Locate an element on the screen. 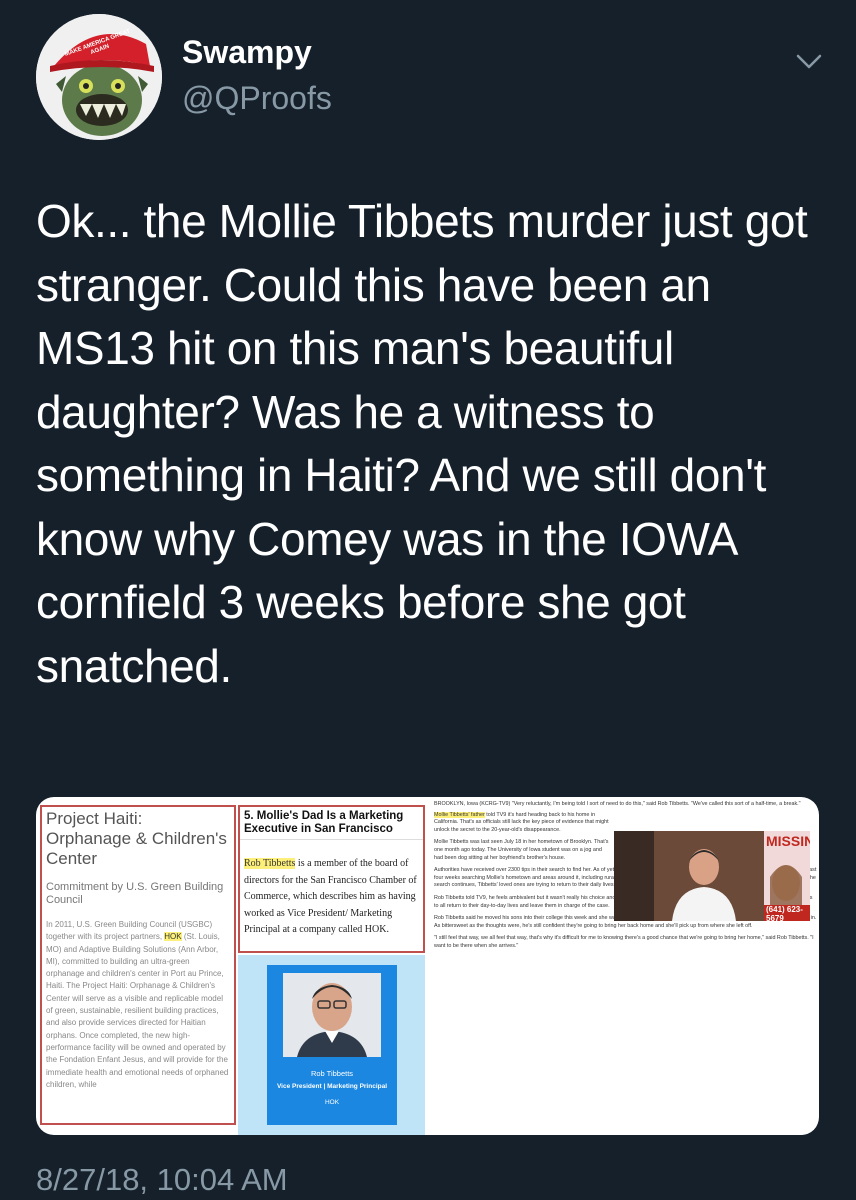 Image resolution: width=856 pixels, height=1200 pixels. chevron-down-icon is located at coordinates (809, 61).